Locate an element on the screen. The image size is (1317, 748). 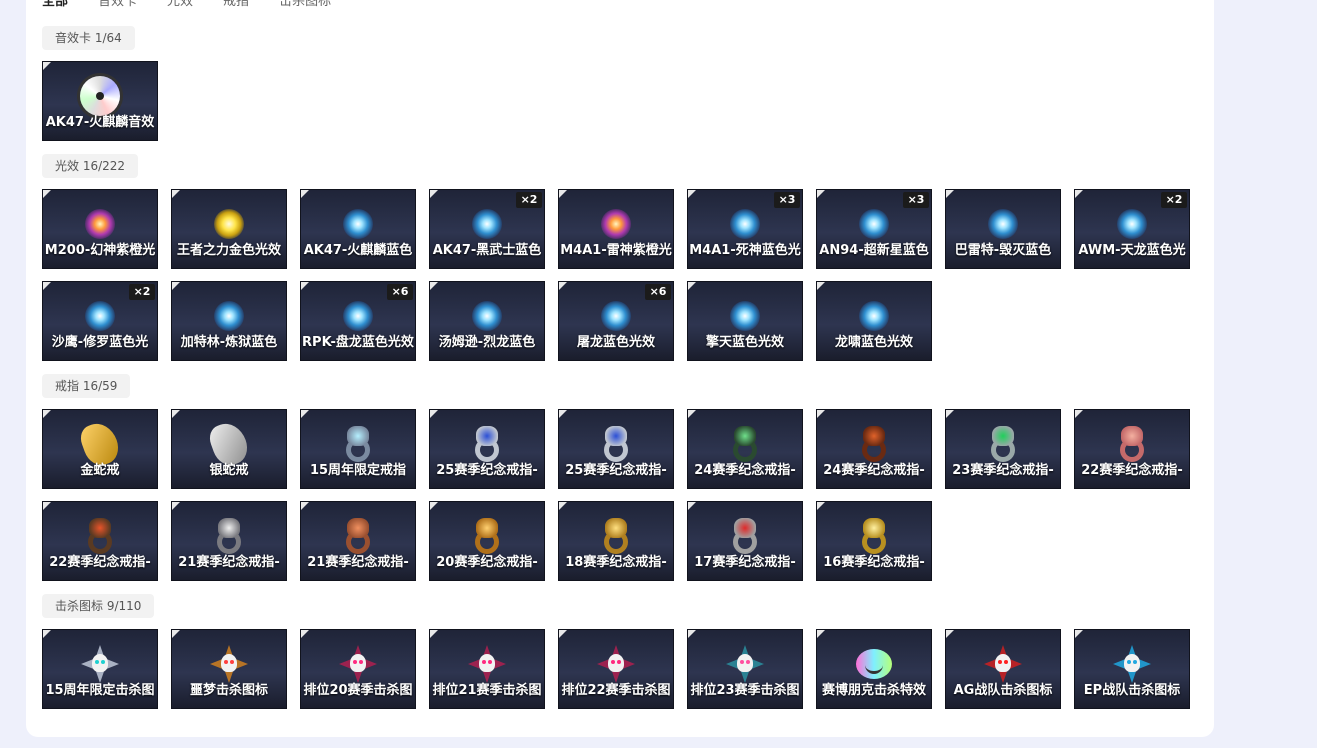
item-name: 金蛇戒 is located at coordinates (100, 470).